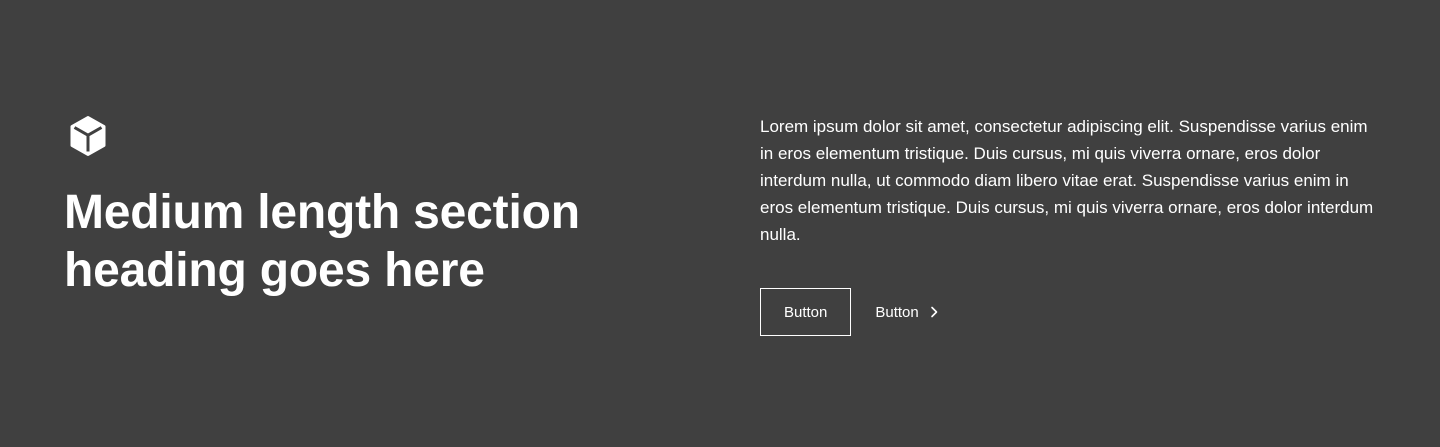  What do you see at coordinates (322, 241) in the screenshot?
I see `section-heading: Medium length section heading goes here` at bounding box center [322, 241].